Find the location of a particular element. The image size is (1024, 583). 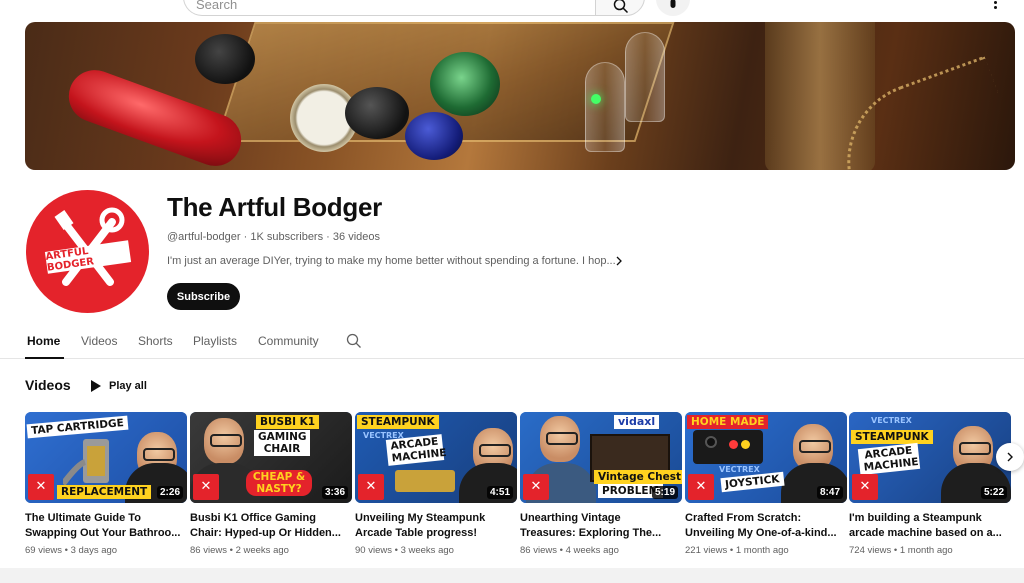

thumbnail-text: vidaxl is located at coordinates (637, 422).